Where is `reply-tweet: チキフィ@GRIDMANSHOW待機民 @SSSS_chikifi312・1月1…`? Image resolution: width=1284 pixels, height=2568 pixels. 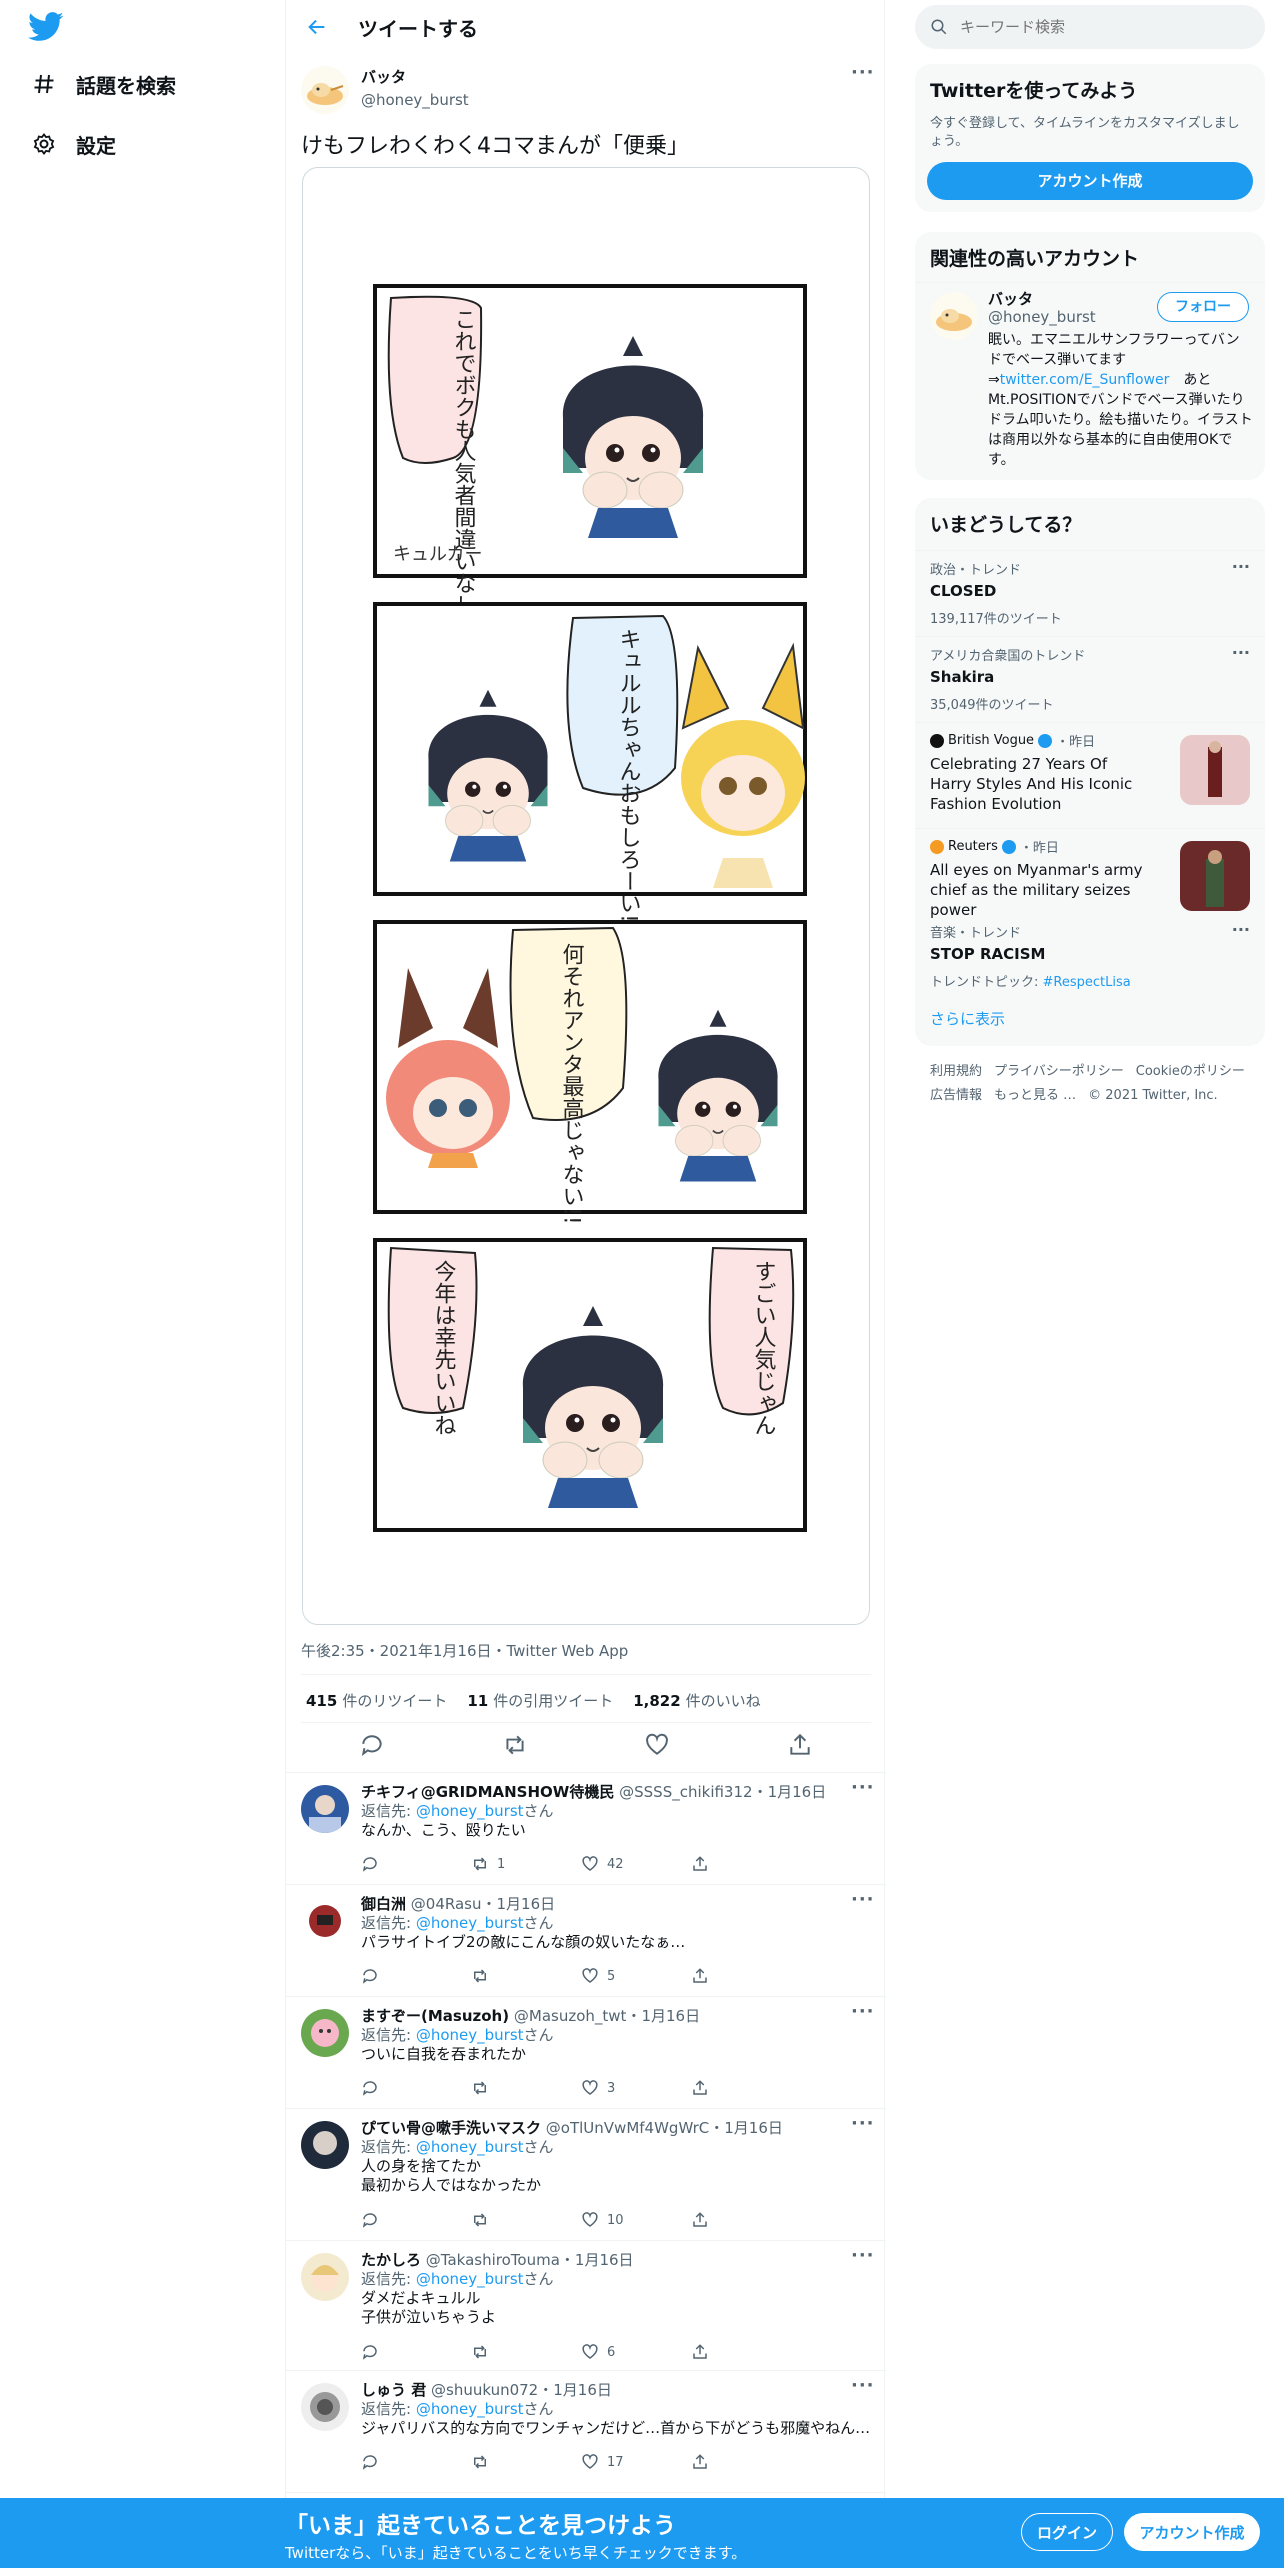 reply-tweet: チキフィ@GRIDMANSHOW待機民 @SSSS_chikifi312・1月1… is located at coordinates (586, 1829).